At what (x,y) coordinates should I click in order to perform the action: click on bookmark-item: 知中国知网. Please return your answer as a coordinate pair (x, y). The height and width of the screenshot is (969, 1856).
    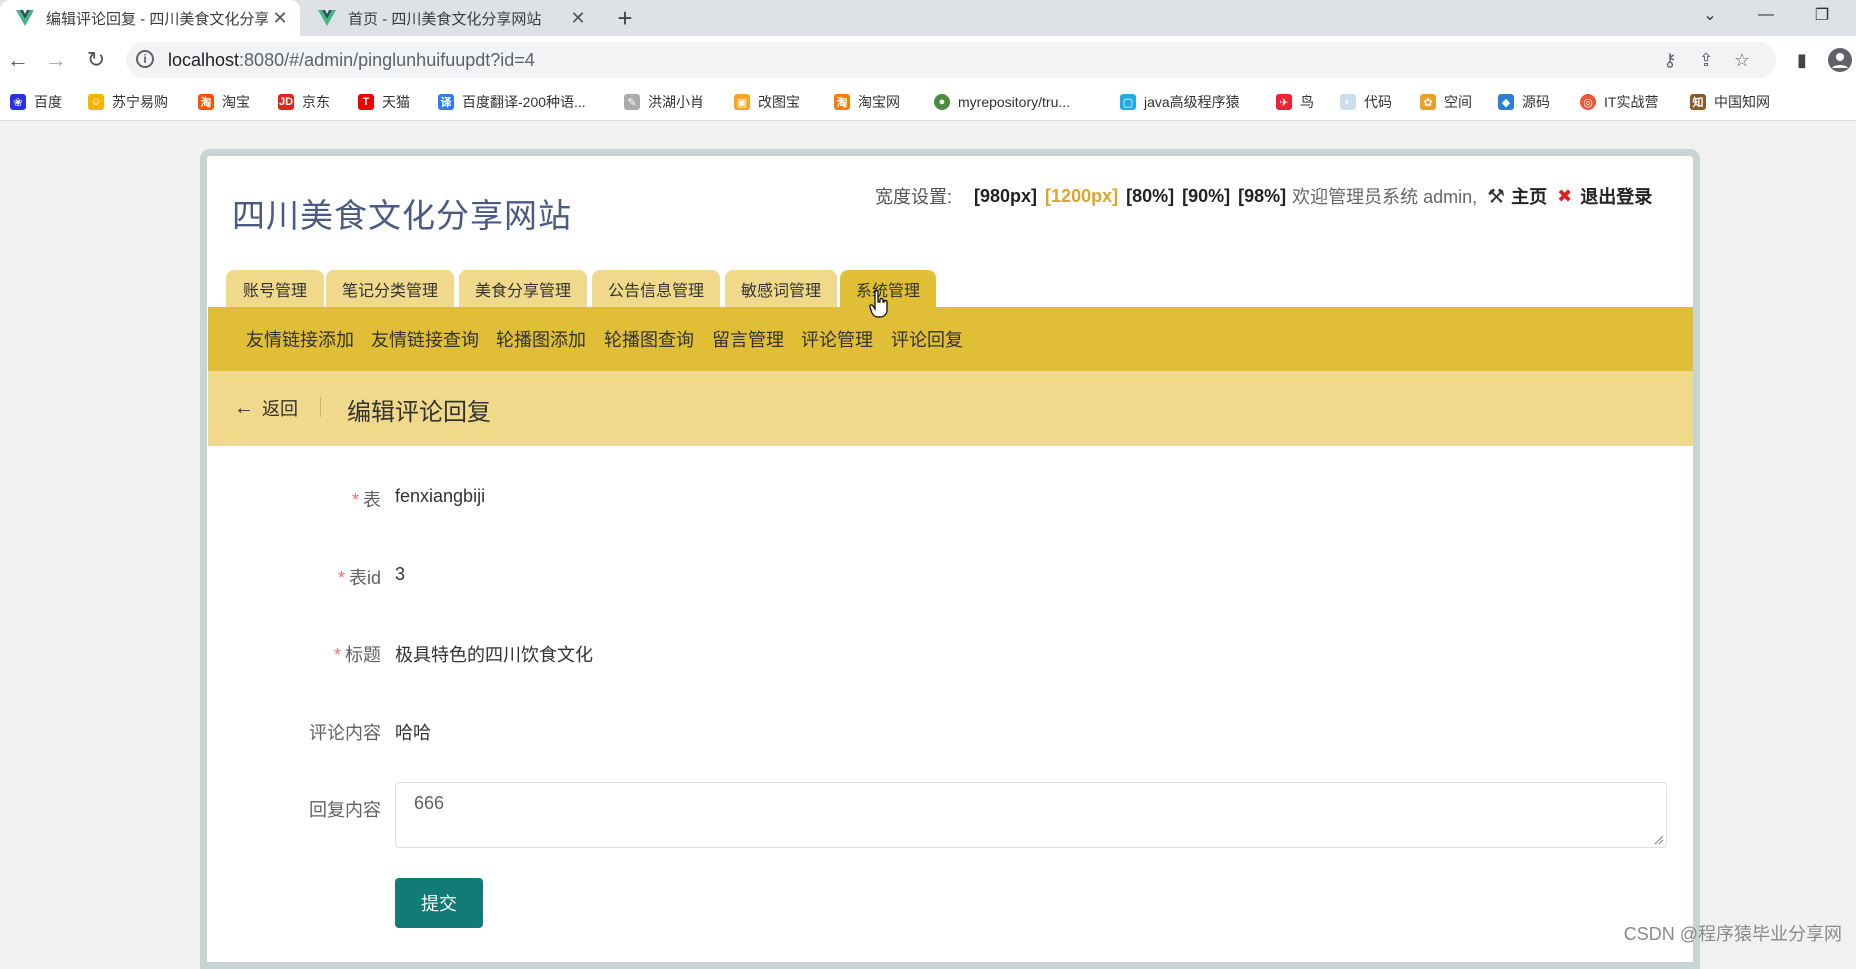
    Looking at the image, I should click on (1730, 102).